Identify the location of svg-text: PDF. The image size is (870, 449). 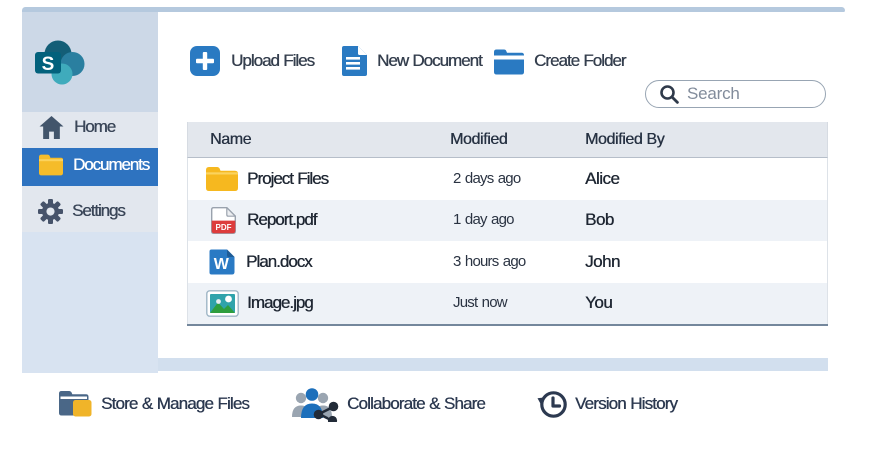
(224, 227).